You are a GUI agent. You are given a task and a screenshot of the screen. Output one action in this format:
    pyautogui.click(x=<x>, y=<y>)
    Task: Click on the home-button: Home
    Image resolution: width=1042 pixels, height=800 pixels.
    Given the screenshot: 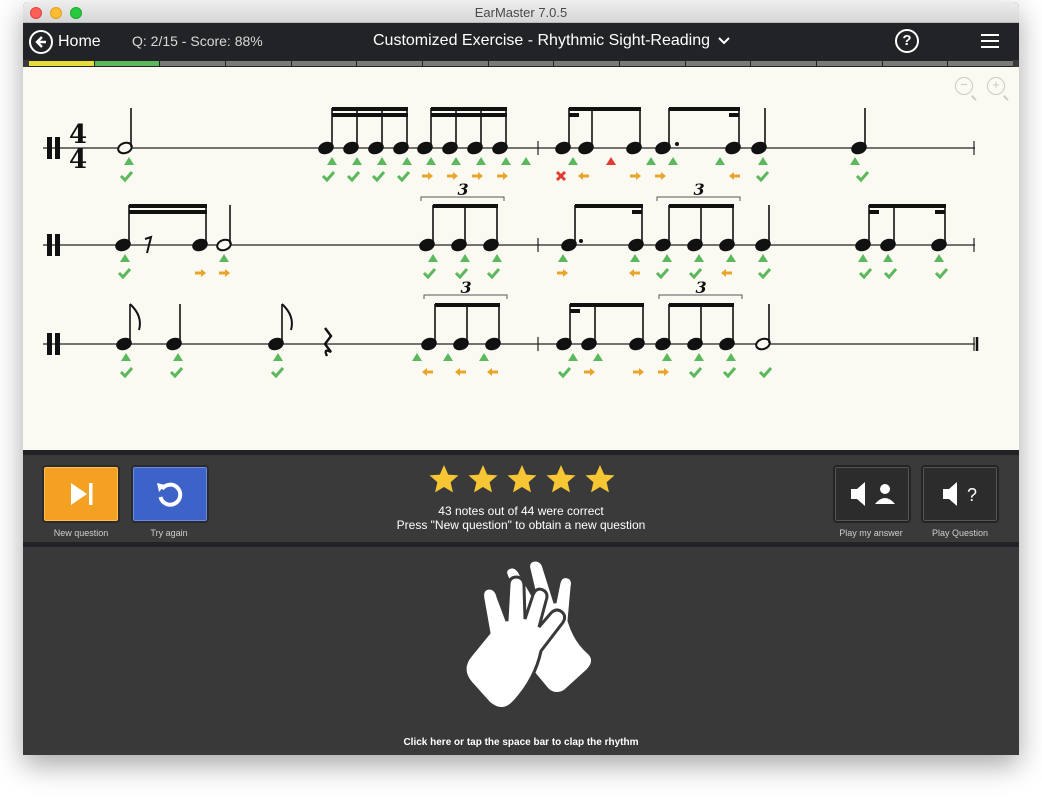 What is the action you would take?
    pyautogui.click(x=65, y=42)
    